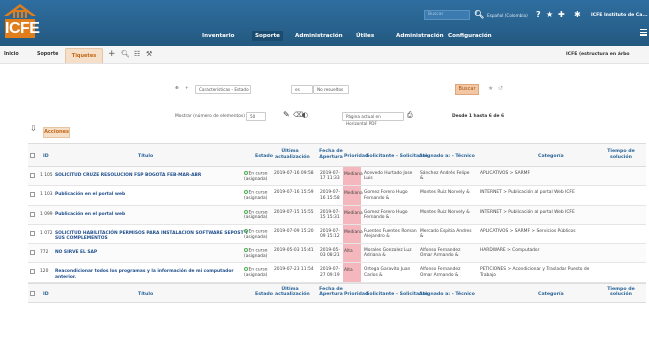 Image resolution: width=649 pixels, height=339 pixels. I want to click on ticket-title: NO SIRVE EL SAP, so click(152, 252).